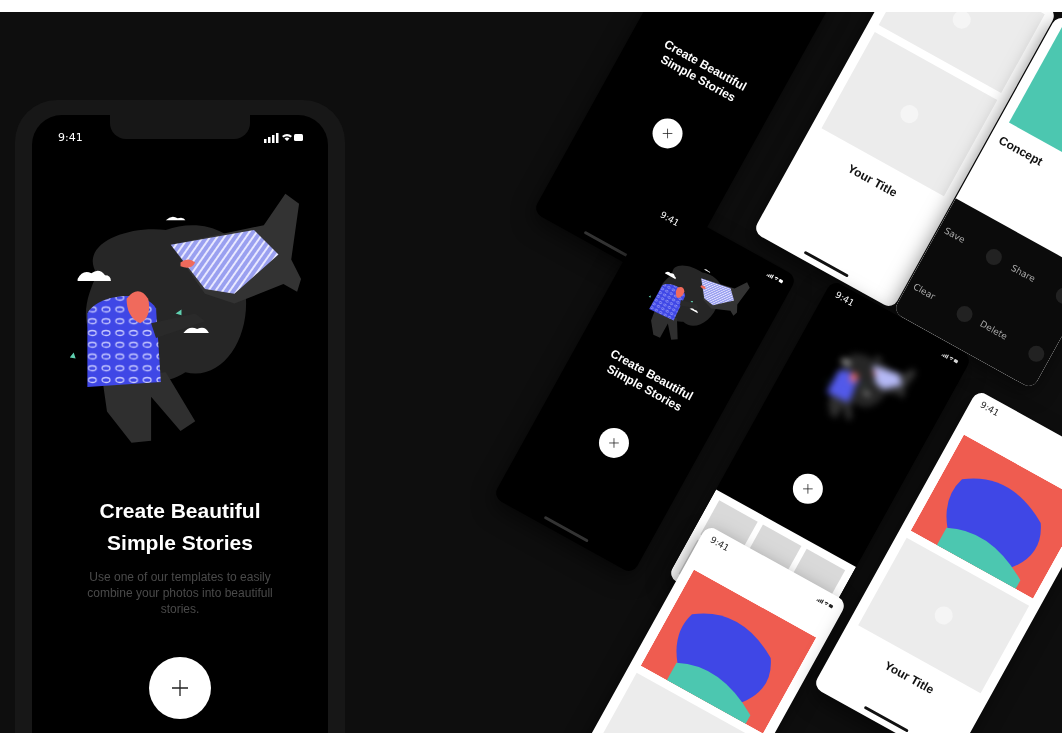 Image resolution: width=1062 pixels, height=733 pixels. Describe the element at coordinates (180, 592) in the screenshot. I see `onboarding-description: Use one of our templates to easily combine your photos into beautifull stories.` at that location.